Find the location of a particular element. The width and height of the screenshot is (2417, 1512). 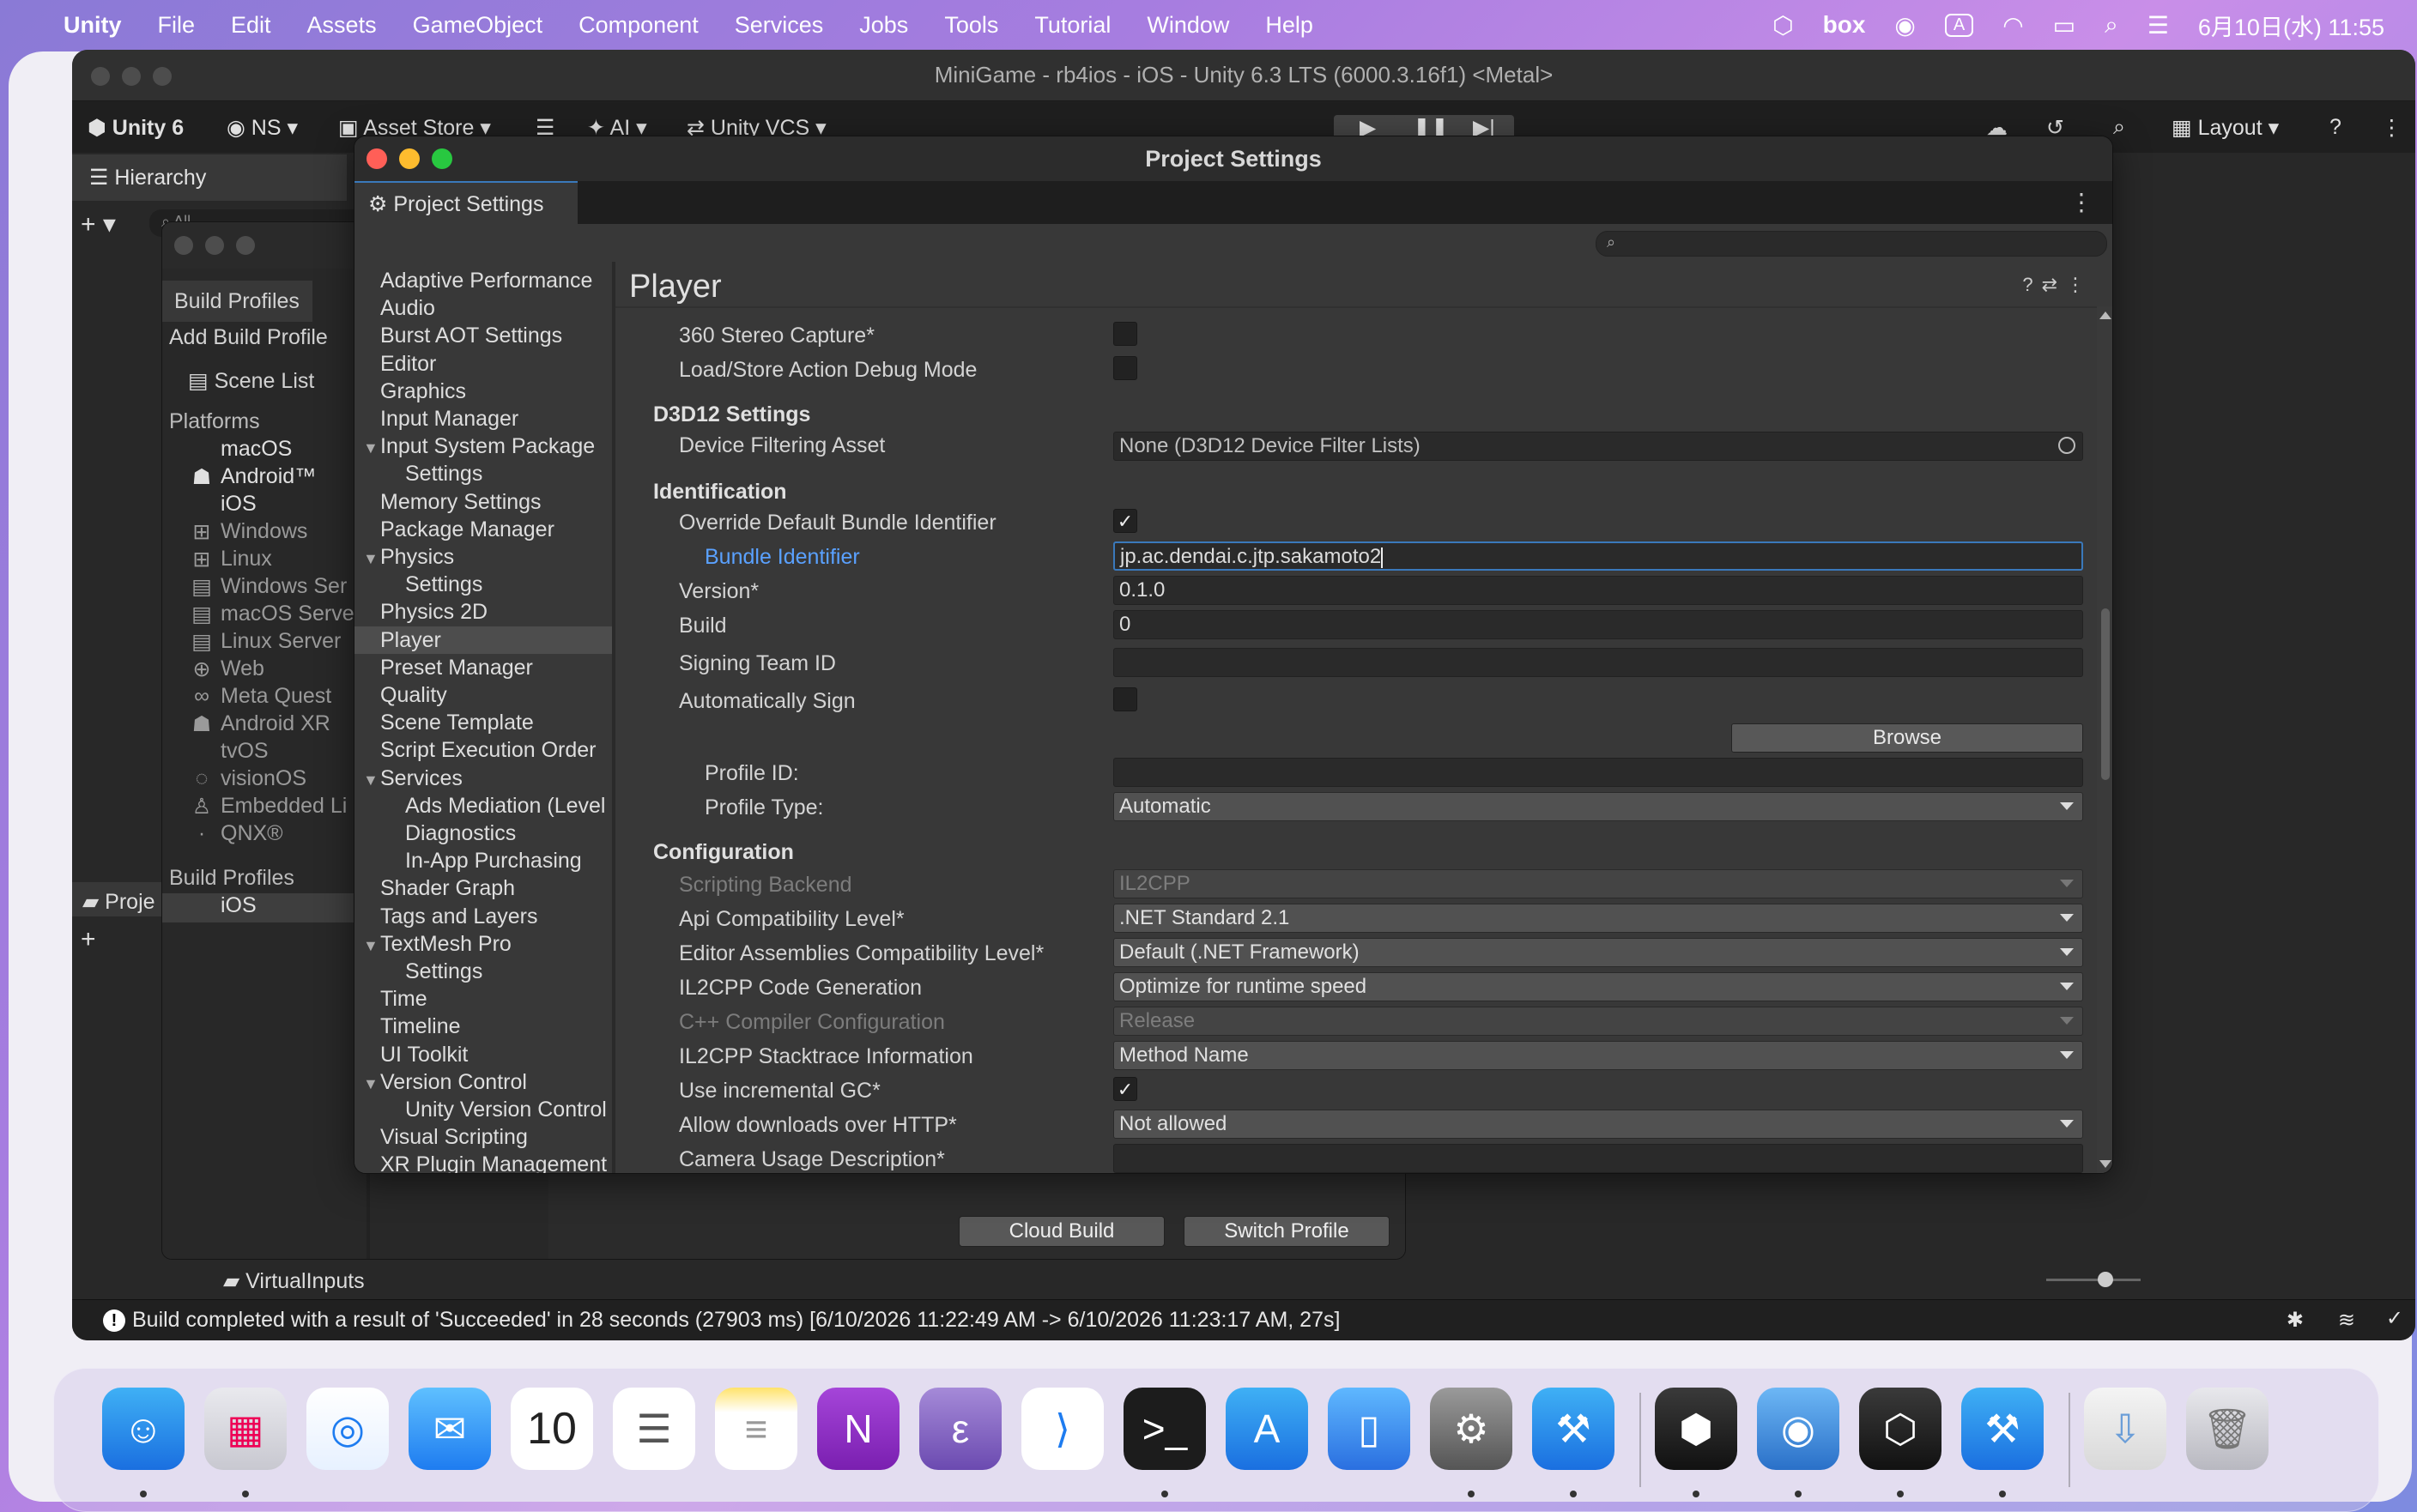

hierarchy-tab: ☰ Hierarchy is located at coordinates (209, 177).